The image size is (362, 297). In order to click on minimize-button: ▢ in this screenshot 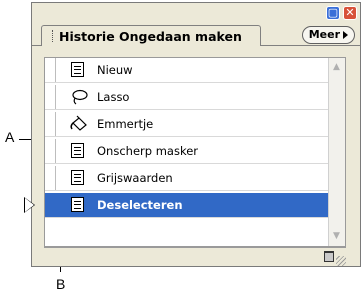, I will do `click(333, 13)`.